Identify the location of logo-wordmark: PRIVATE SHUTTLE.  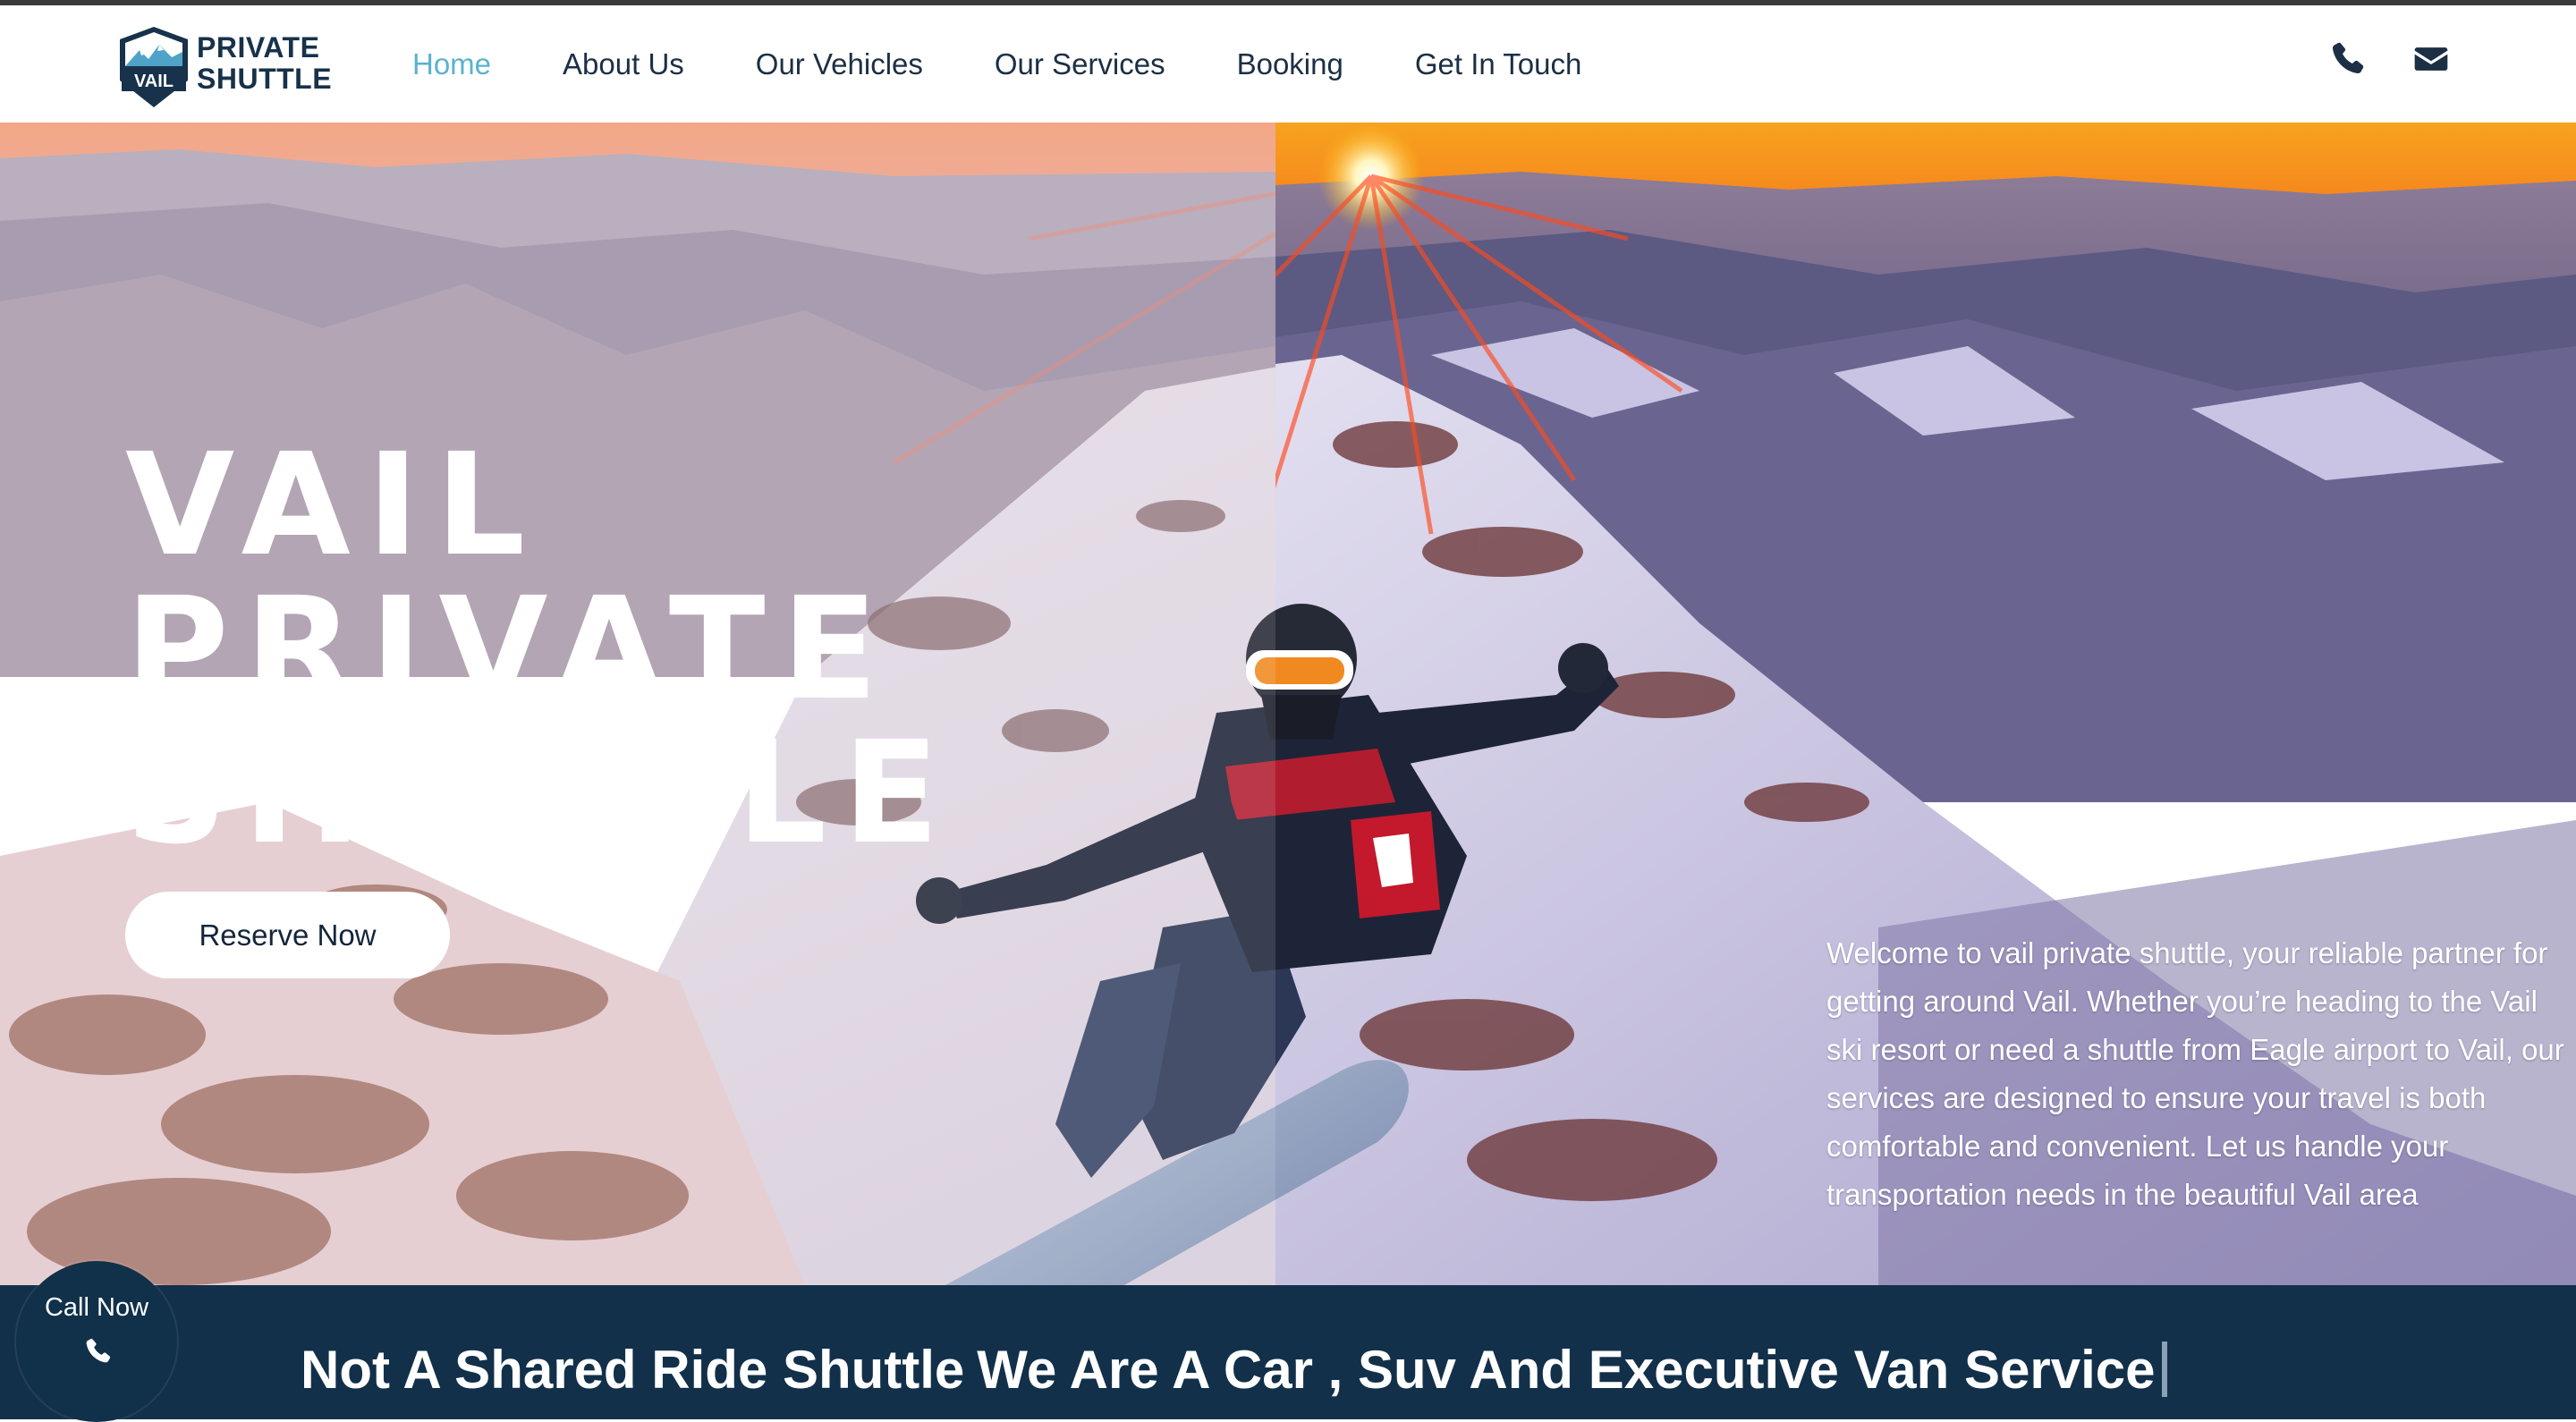
(264, 63).